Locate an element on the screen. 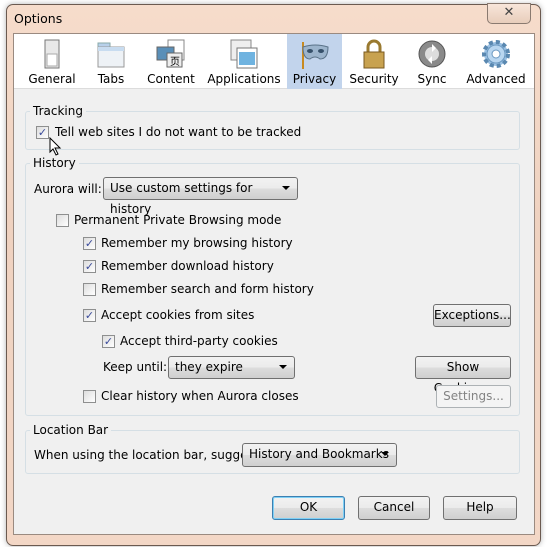 The width and height of the screenshot is (549, 547). privacy-mask-icon is located at coordinates (315, 55).